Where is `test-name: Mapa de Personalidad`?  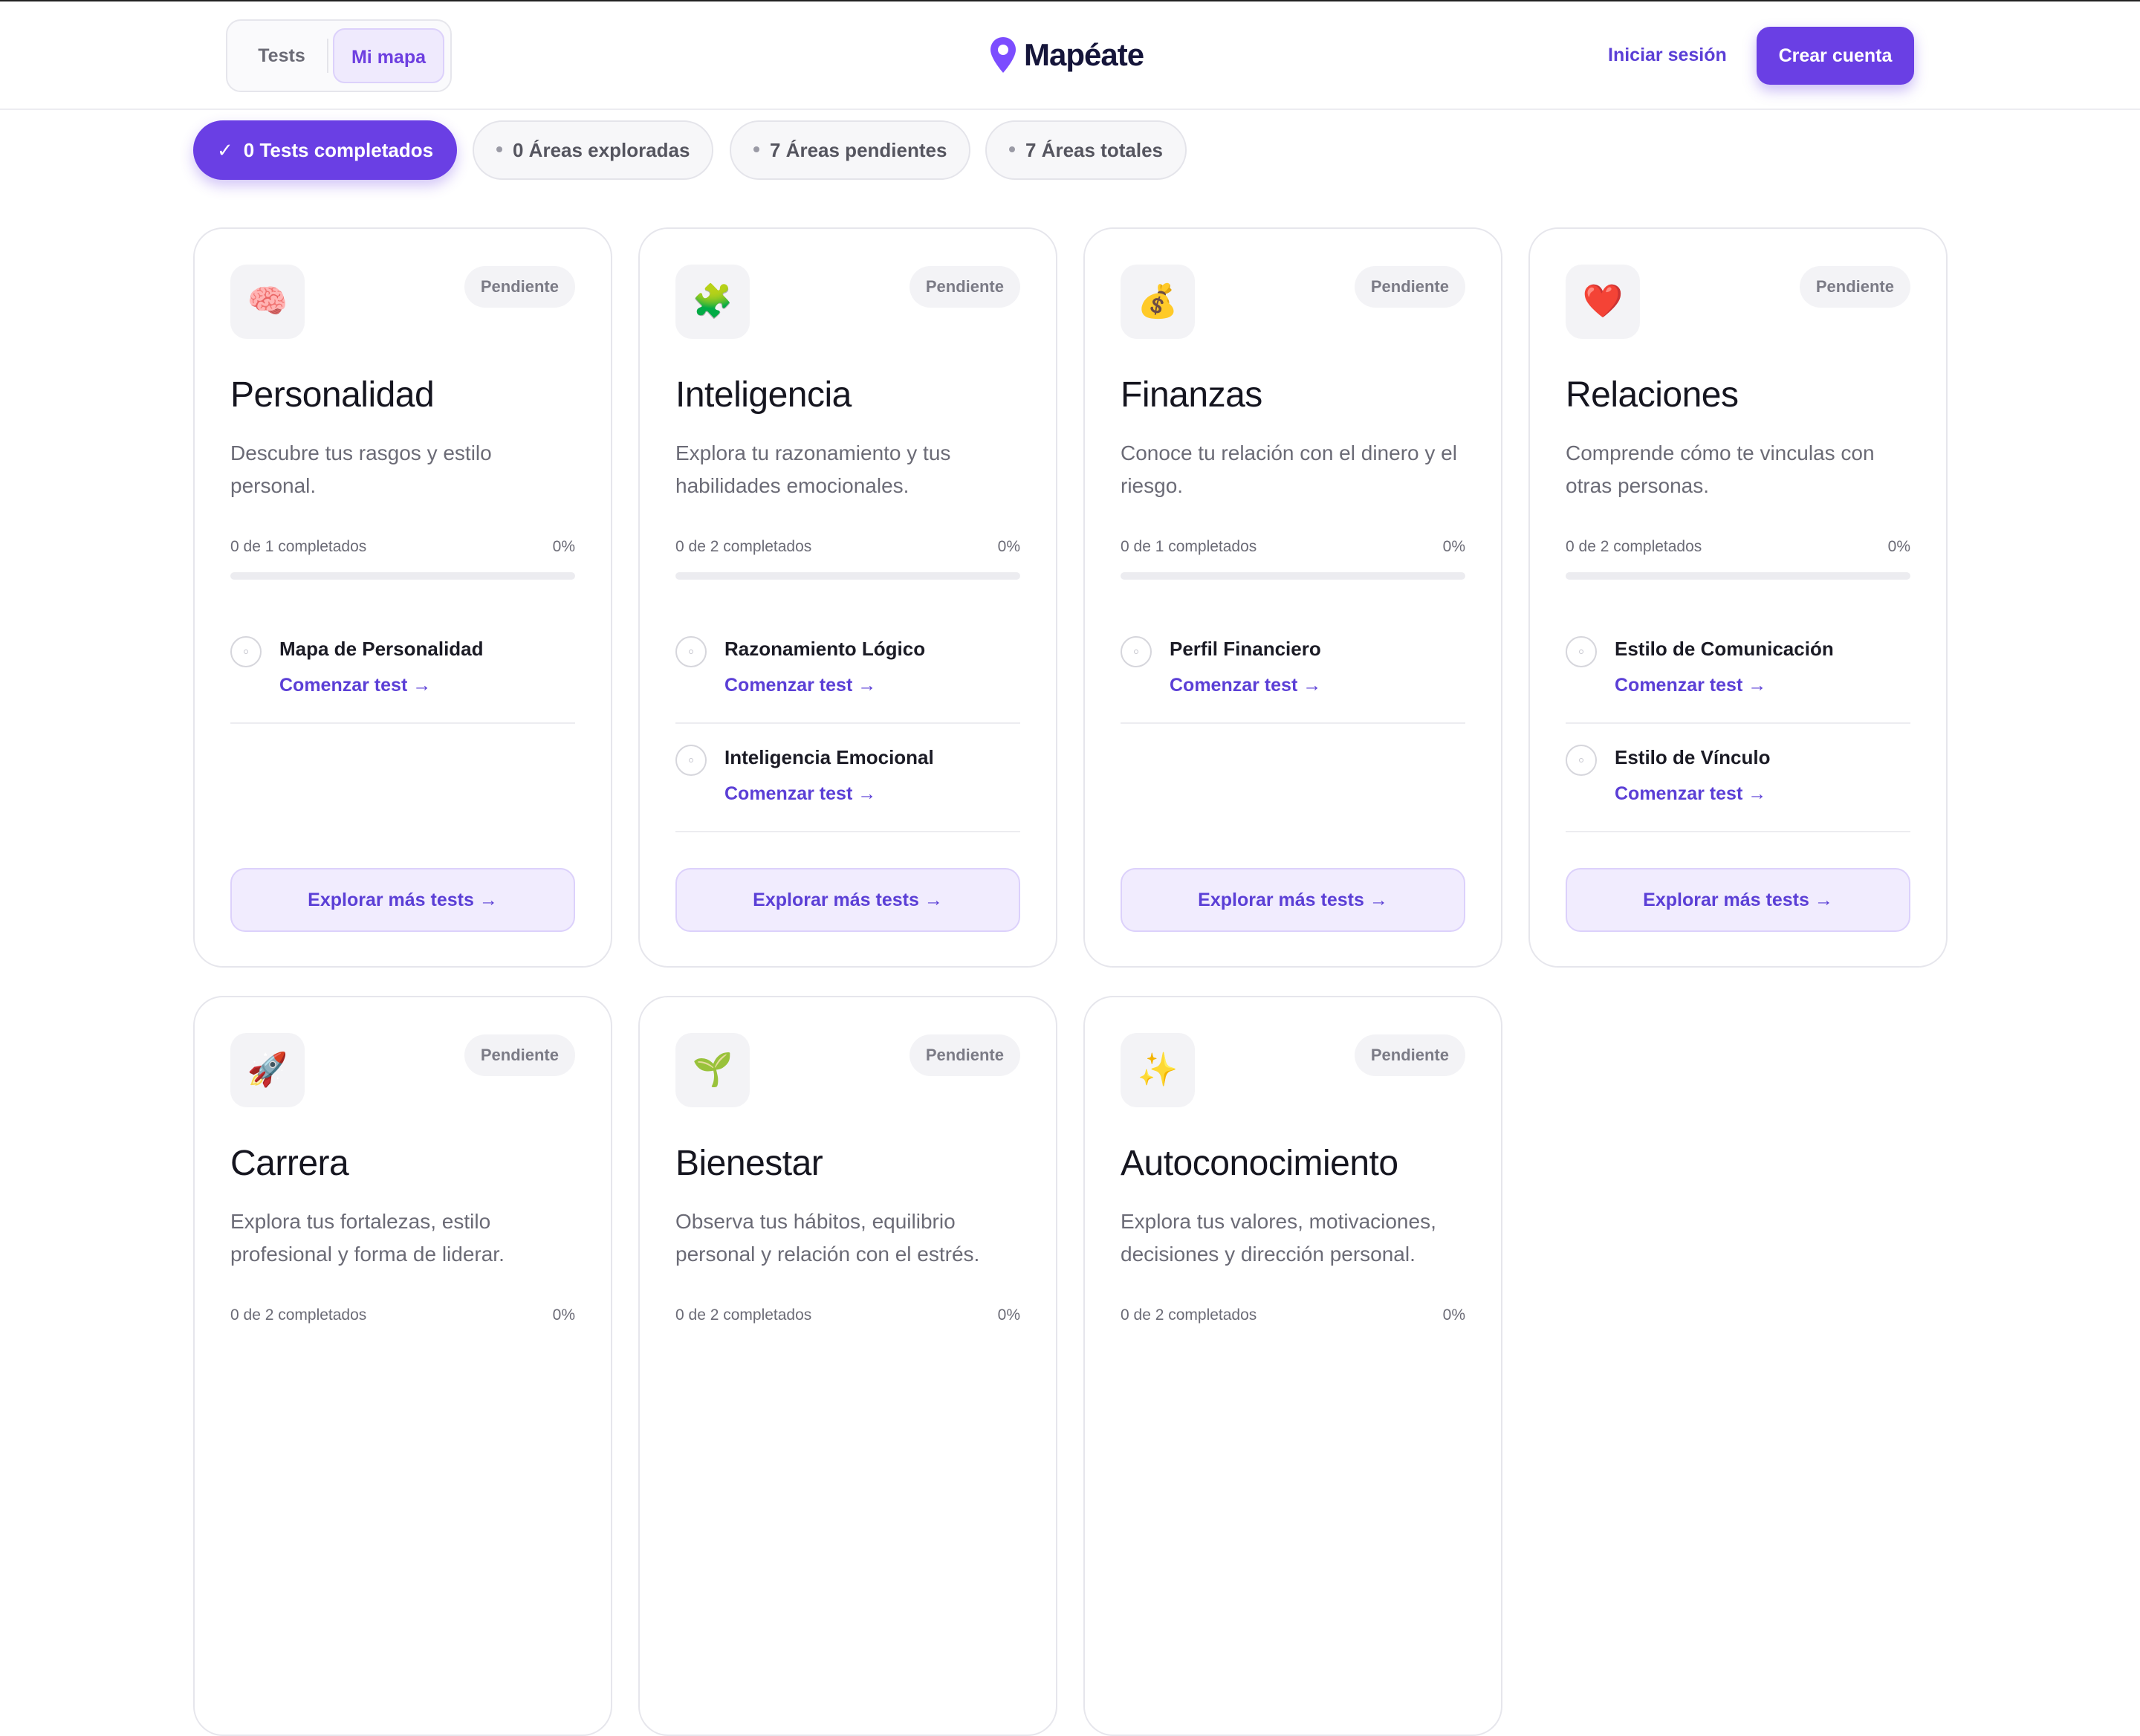 test-name: Mapa de Personalidad is located at coordinates (381, 649).